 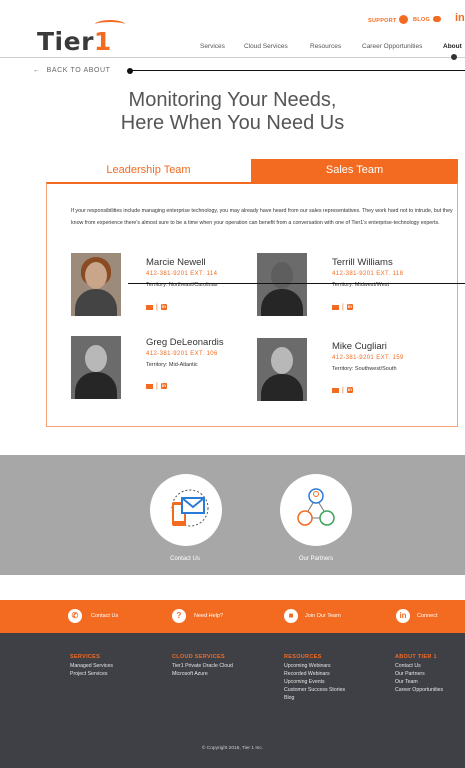 What do you see at coordinates (96, 367) in the screenshot?
I see `person-photo-greg-deleonardis` at bounding box center [96, 367].